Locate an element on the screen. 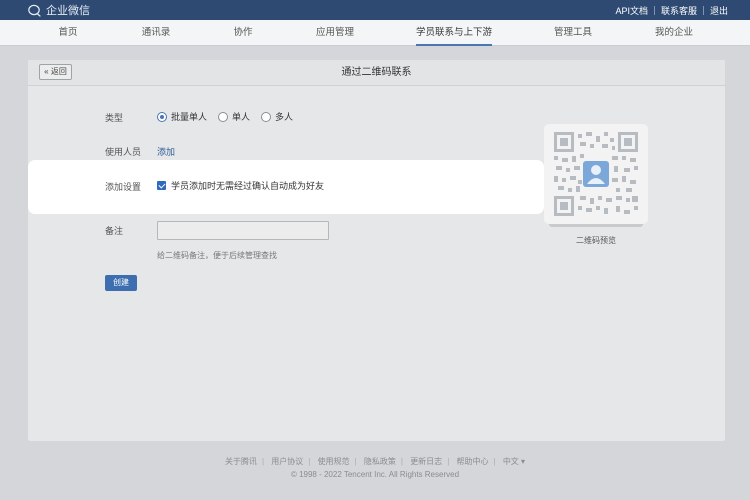 This screenshot has width=750, height=500. footer-rules-link: 使用规范 is located at coordinates (334, 461).